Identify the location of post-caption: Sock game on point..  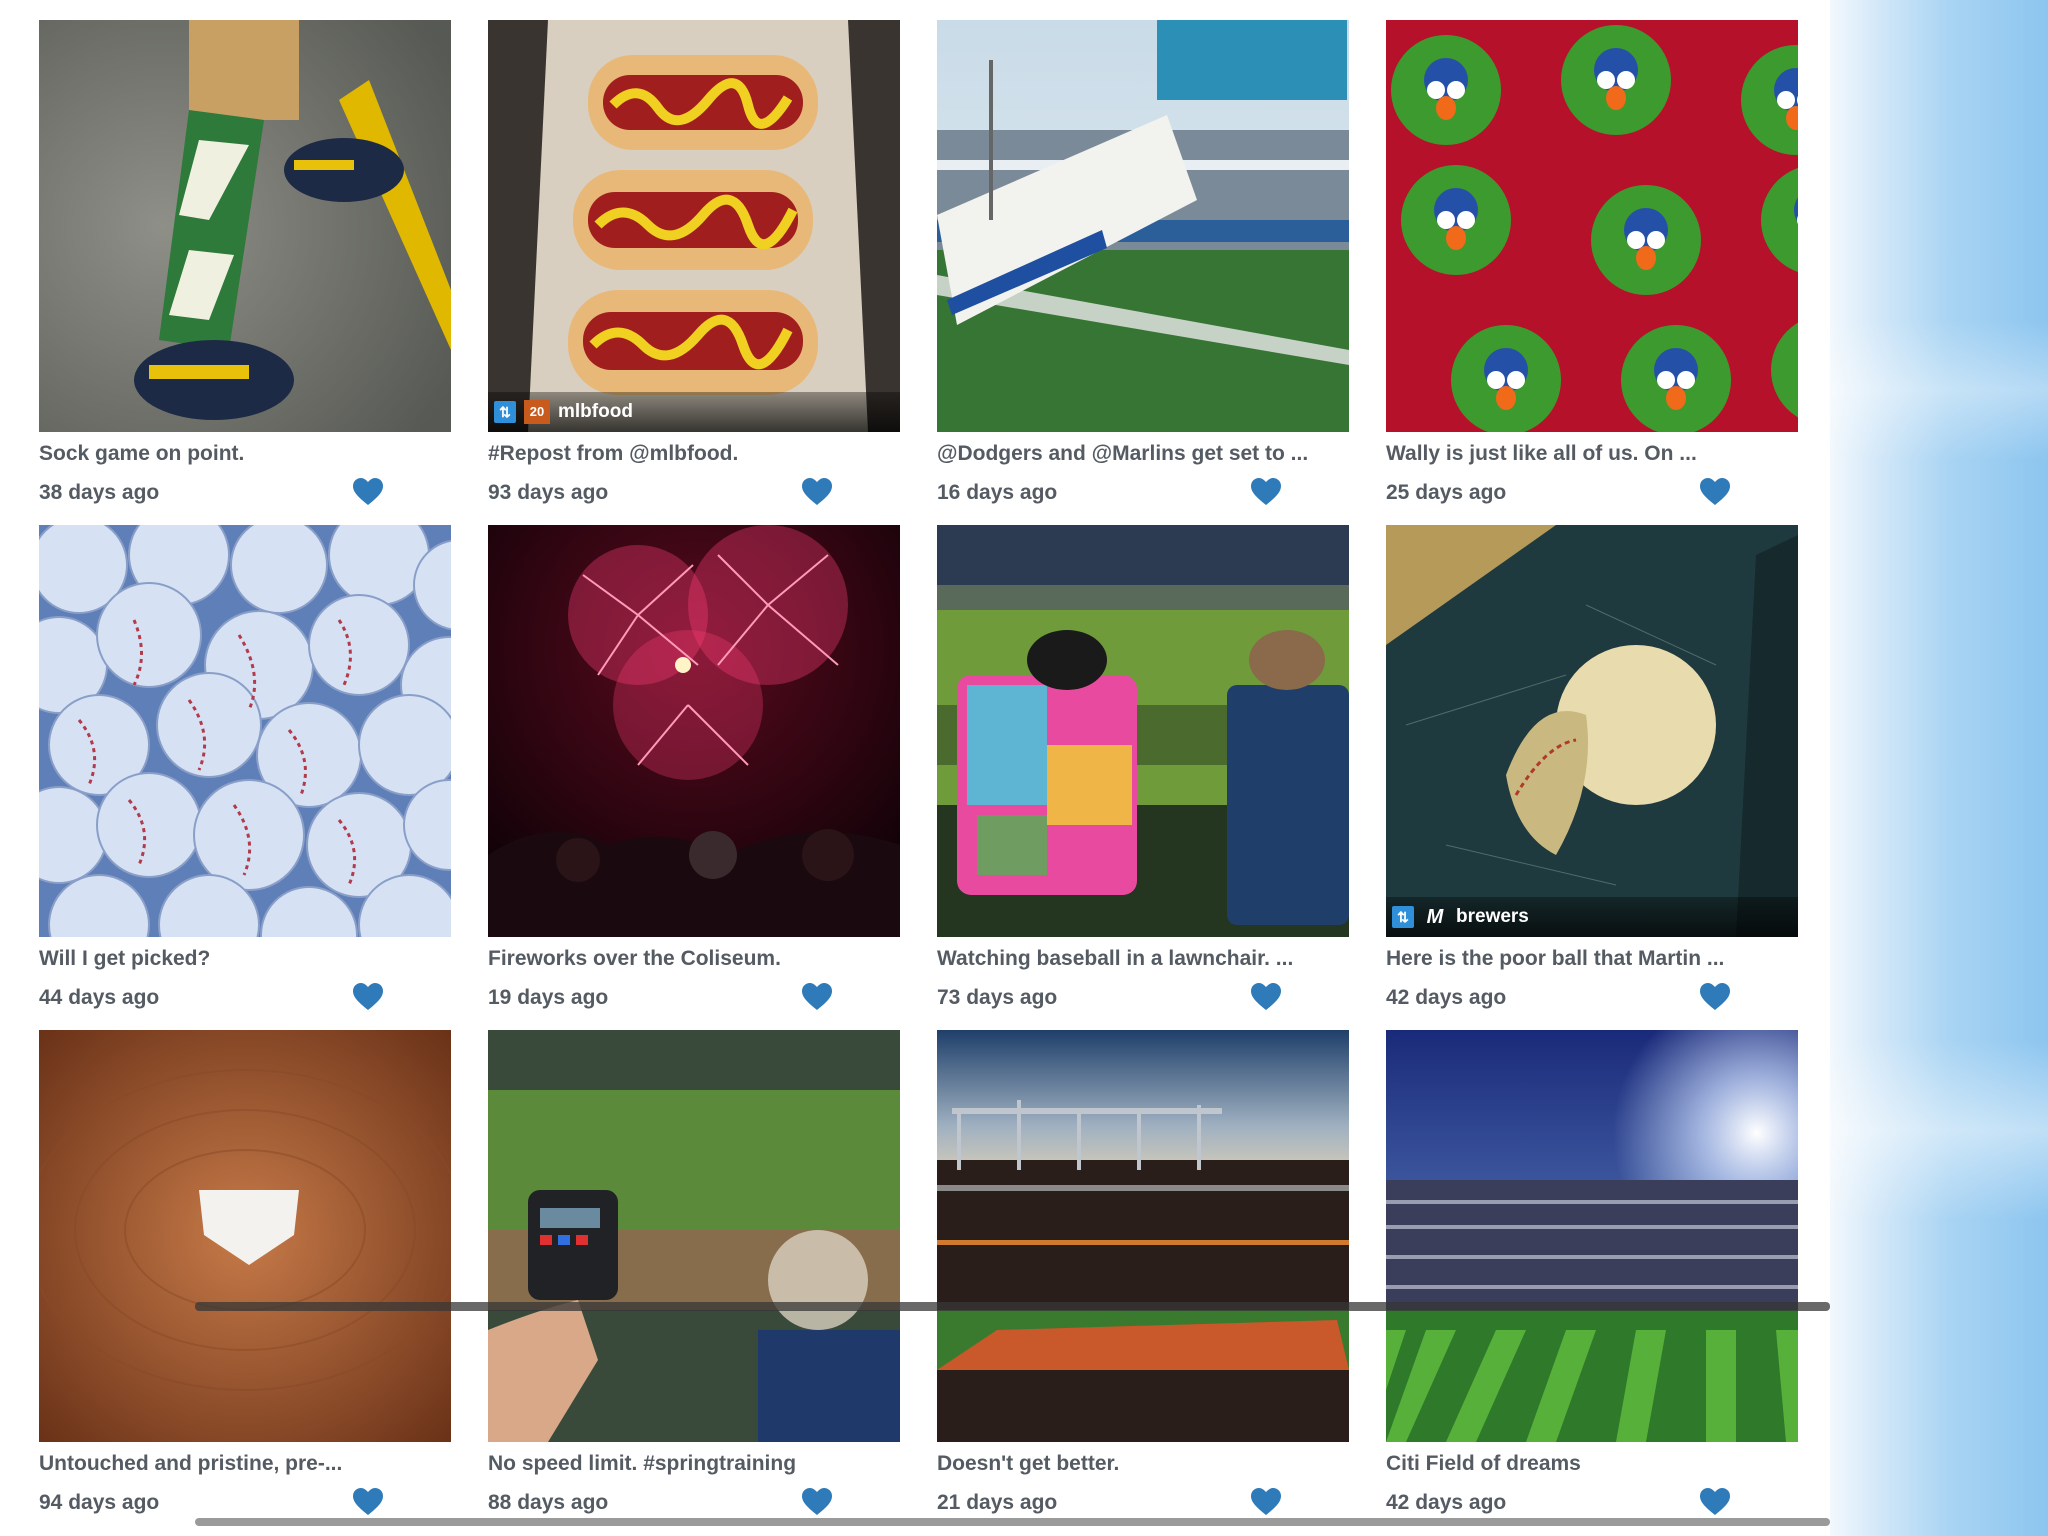
(142, 453).